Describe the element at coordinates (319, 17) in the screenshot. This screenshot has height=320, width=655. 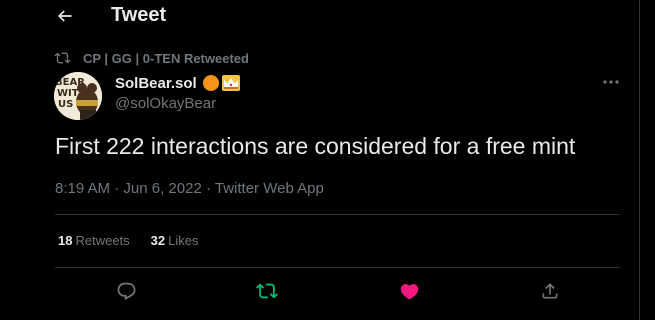
I see `header: Tweet` at that location.